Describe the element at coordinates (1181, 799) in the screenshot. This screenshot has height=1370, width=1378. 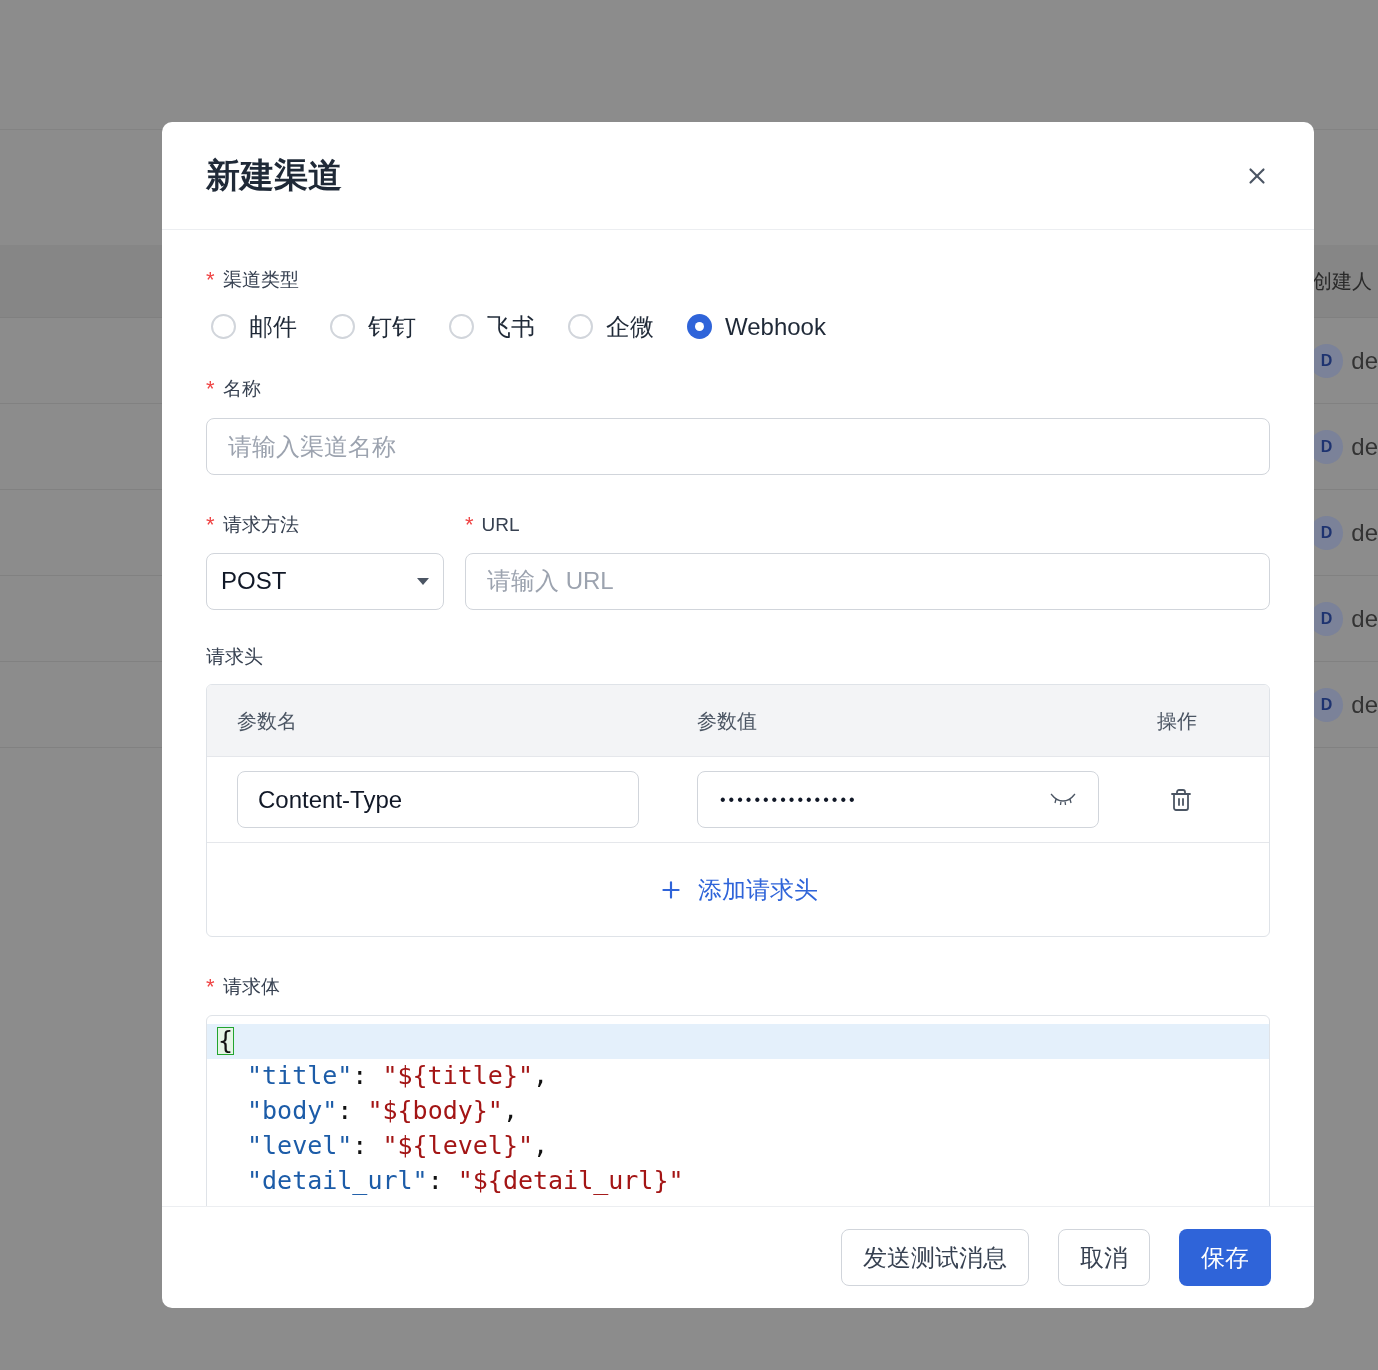
I see `delete-icon` at that location.